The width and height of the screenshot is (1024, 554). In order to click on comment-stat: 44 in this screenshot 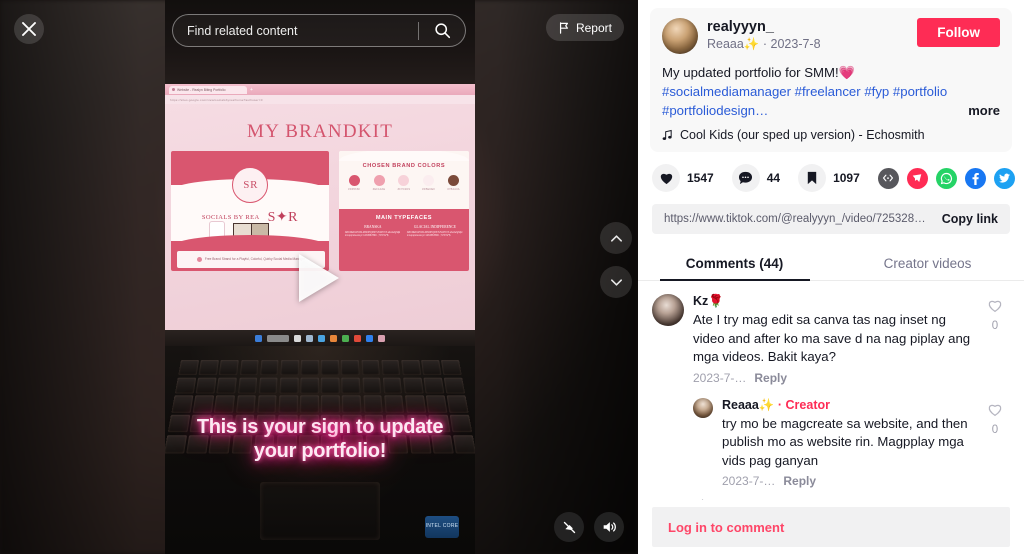, I will do `click(756, 178)`.